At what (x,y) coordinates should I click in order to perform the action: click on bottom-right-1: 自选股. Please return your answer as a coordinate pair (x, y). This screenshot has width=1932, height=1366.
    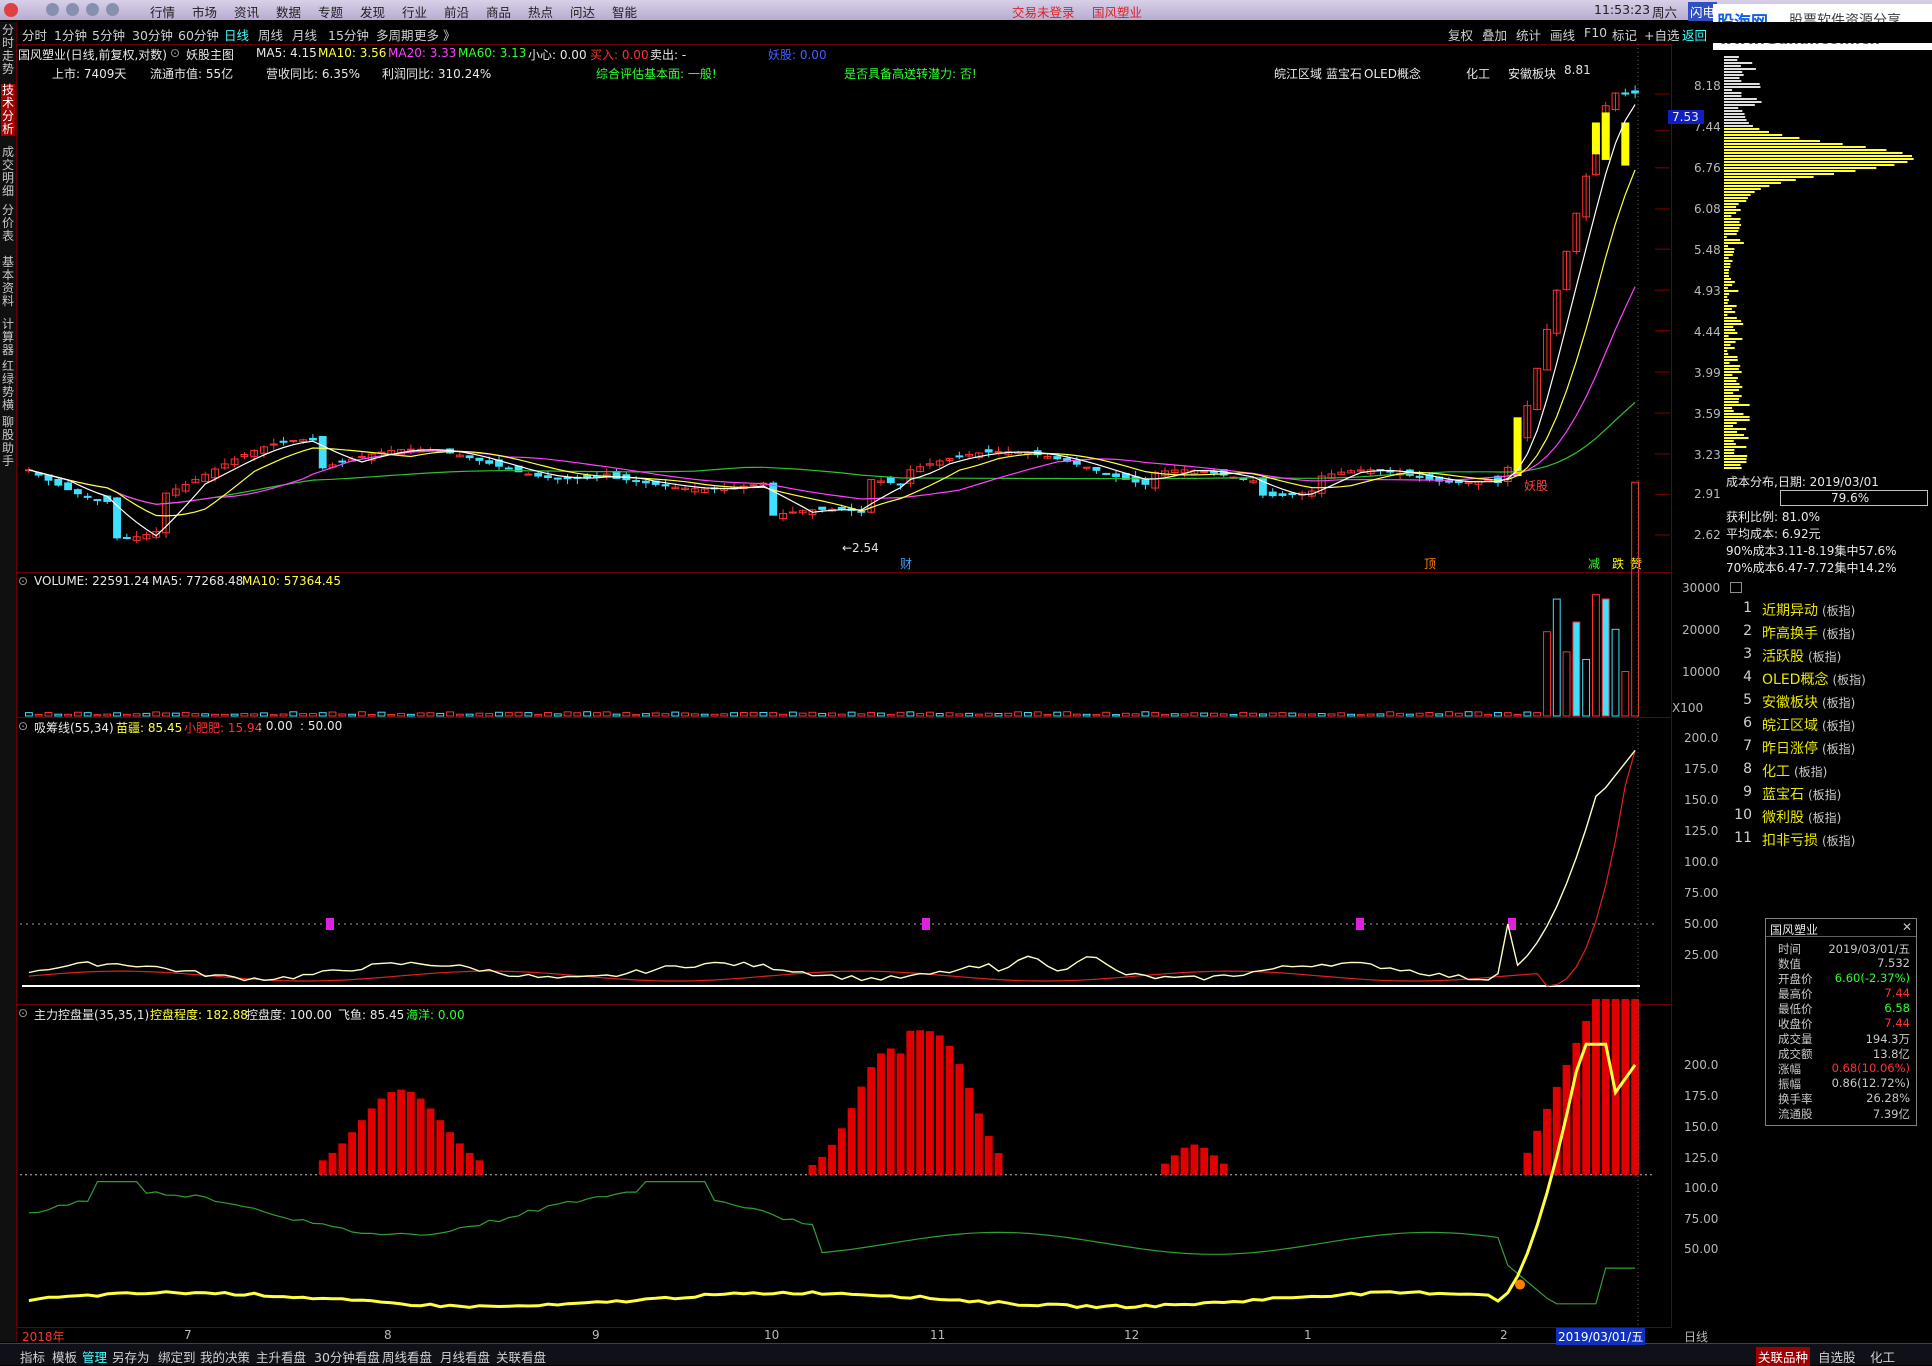
    Looking at the image, I should click on (1837, 1356).